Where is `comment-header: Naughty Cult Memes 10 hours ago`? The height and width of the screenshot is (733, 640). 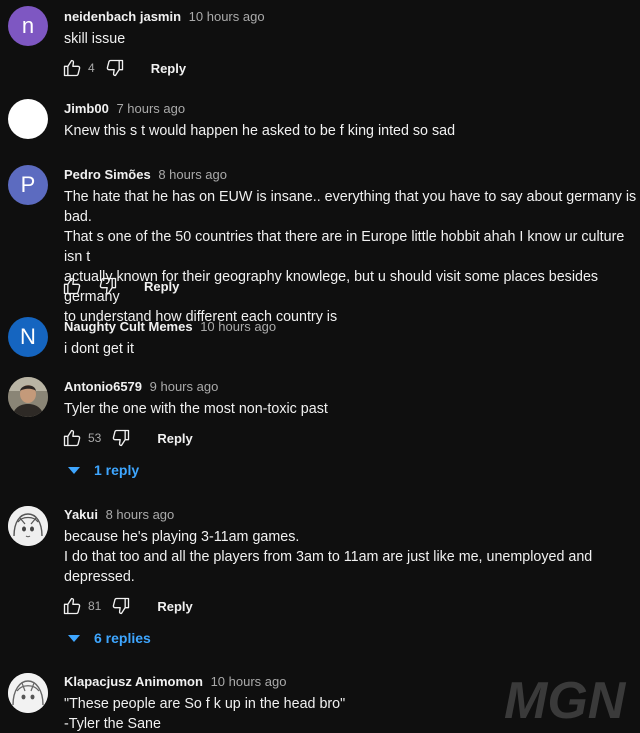 comment-header: Naughty Cult Memes 10 hours ago is located at coordinates (170, 326).